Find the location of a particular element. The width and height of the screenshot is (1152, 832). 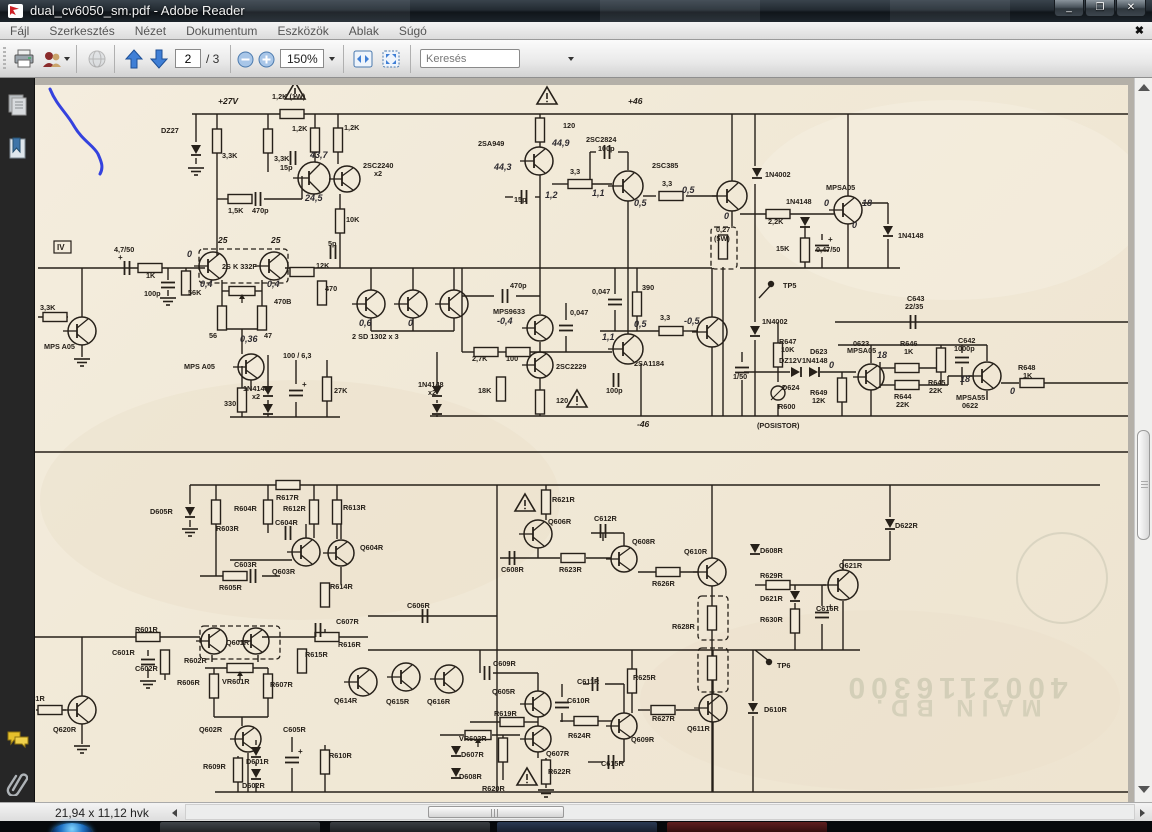

next-page-button is located at coordinates (159, 59).